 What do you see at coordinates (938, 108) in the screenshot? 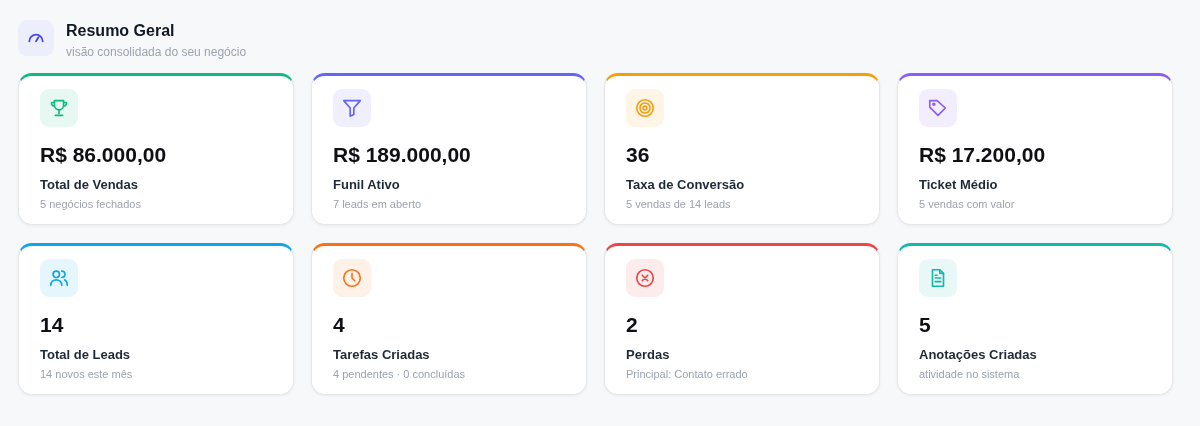
I see `tag-icon` at bounding box center [938, 108].